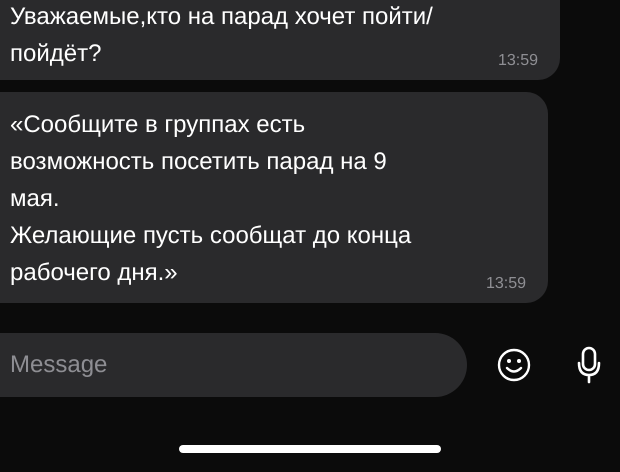  I want to click on message-field: Message, so click(233, 365).